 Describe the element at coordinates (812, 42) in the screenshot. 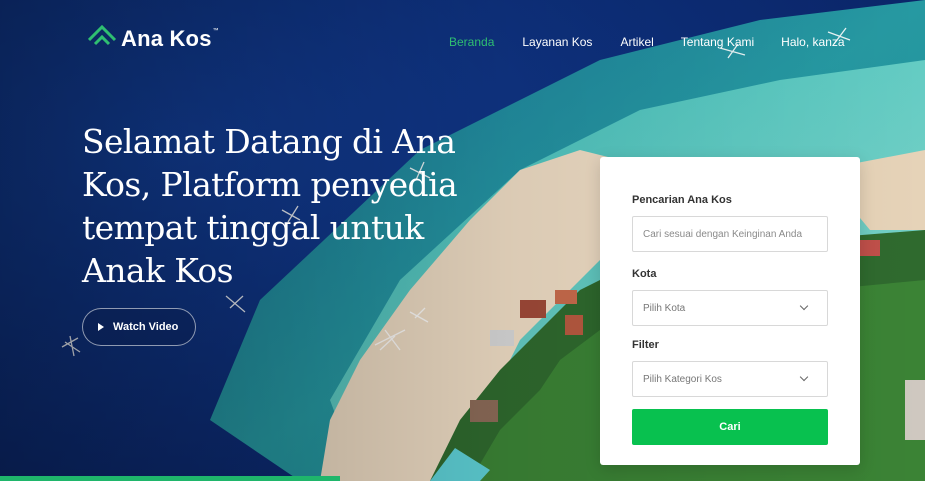

I see `nav-user-greeting: Halo, kanza` at that location.